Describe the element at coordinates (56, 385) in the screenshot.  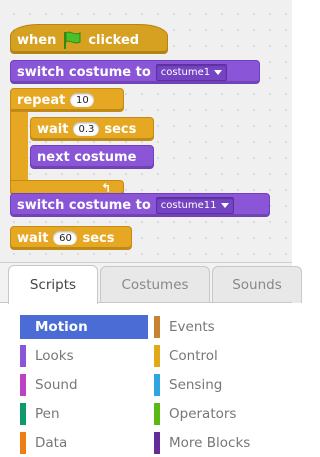
I see `category-label: Sound` at that location.